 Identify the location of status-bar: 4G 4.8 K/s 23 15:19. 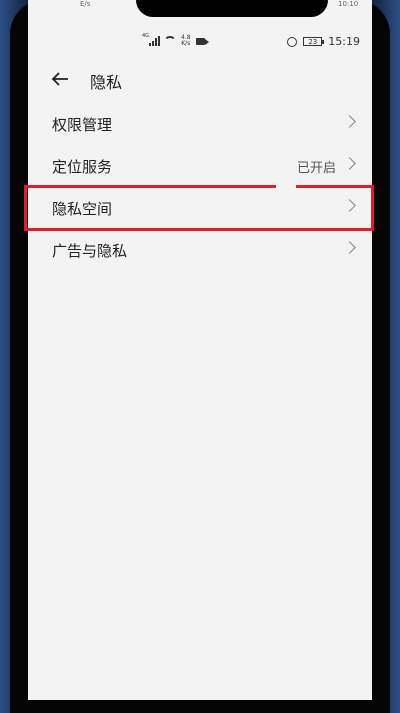
(200, 42).